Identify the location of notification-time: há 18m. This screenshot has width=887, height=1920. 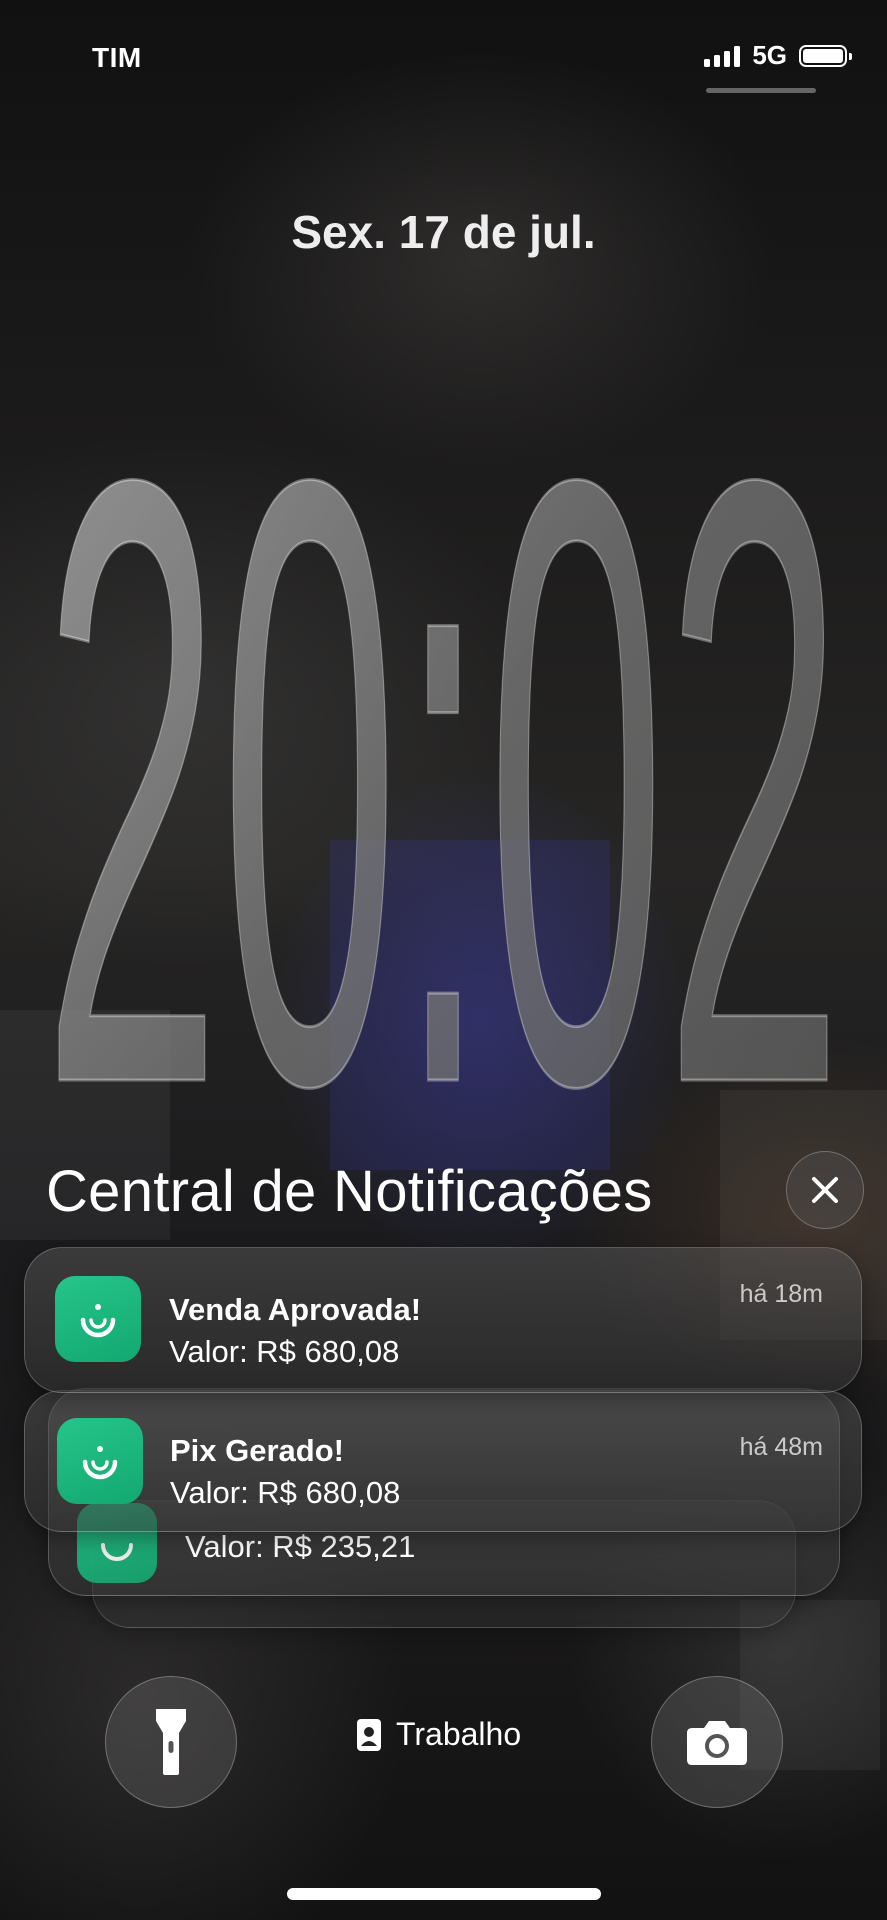
(781, 1294).